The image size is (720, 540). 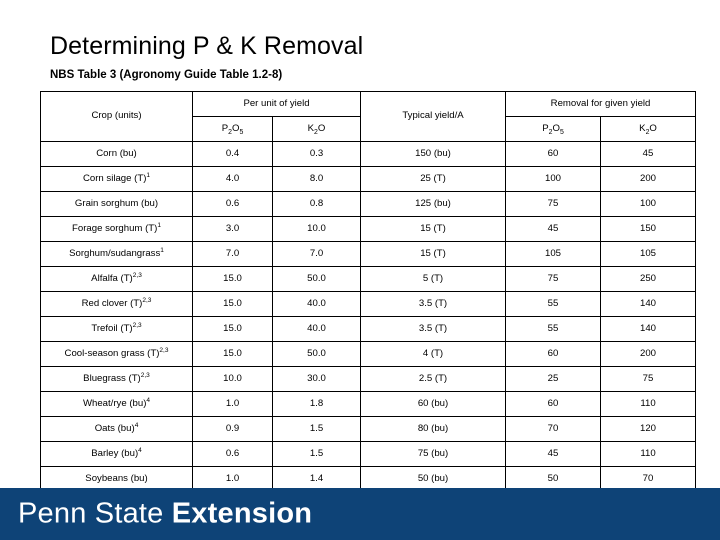 I want to click on table-row: Sorghum/sudangrass1 7.0 7.0 15 (T) 105 105, so click(x=368, y=254).